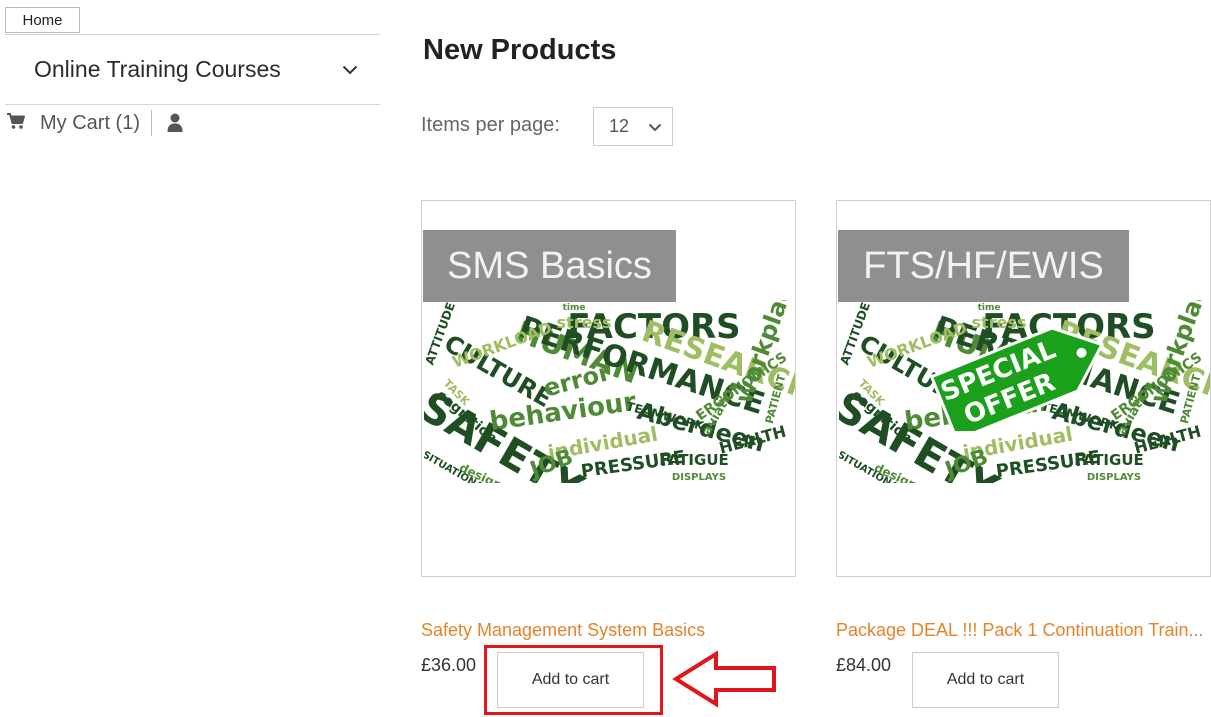 The width and height of the screenshot is (1211, 717). I want to click on online-training-courses-menu: Online Training Courses, so click(192, 69).